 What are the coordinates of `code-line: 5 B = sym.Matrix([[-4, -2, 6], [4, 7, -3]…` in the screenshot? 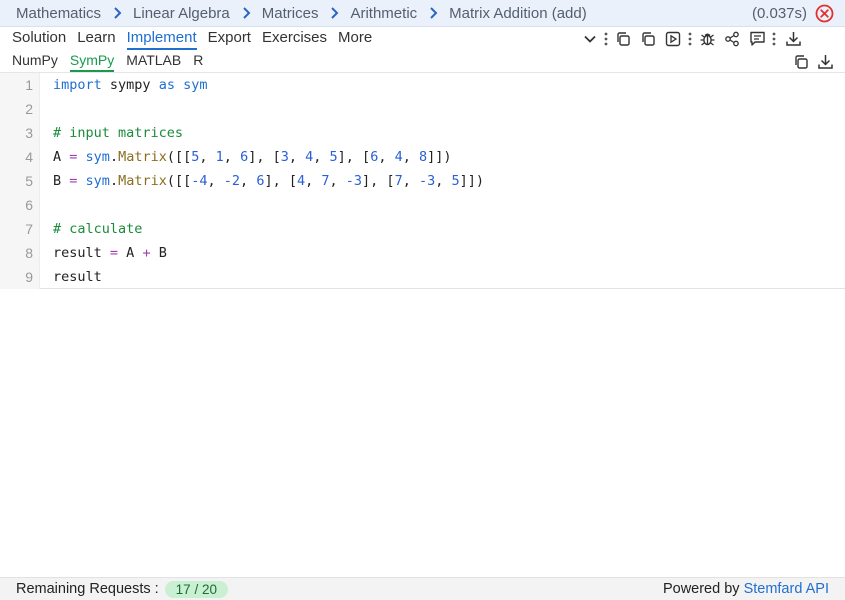 It's located at (422, 181).